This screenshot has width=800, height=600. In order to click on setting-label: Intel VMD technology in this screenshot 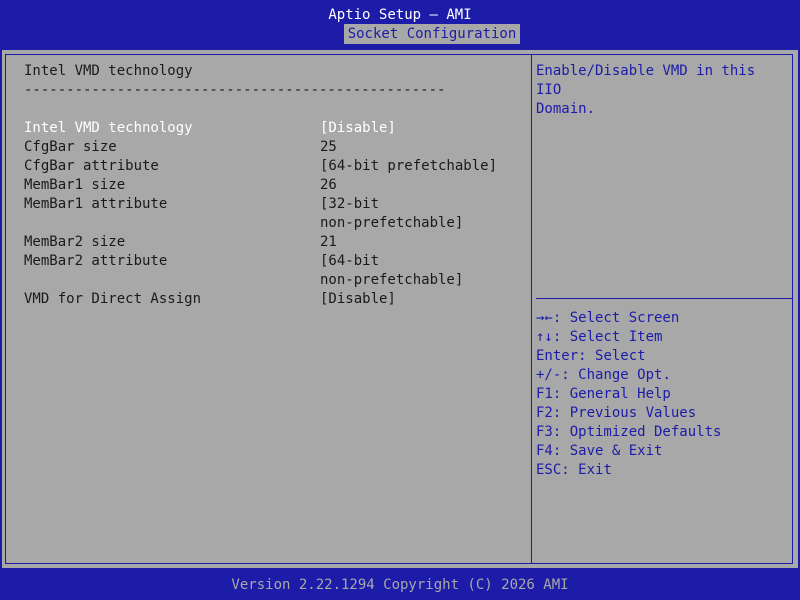, I will do `click(108, 128)`.